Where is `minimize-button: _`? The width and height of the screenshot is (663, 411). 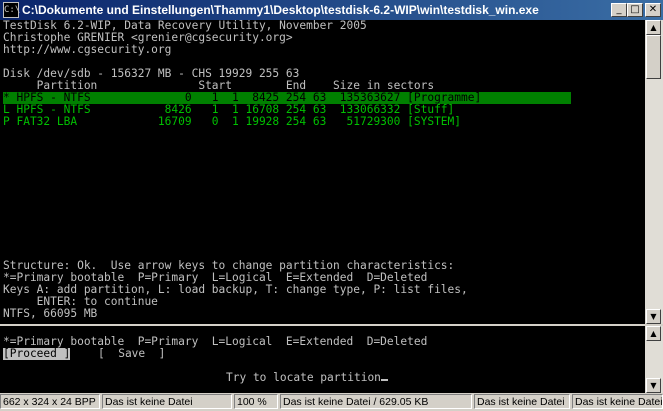 minimize-button: _ is located at coordinates (619, 10).